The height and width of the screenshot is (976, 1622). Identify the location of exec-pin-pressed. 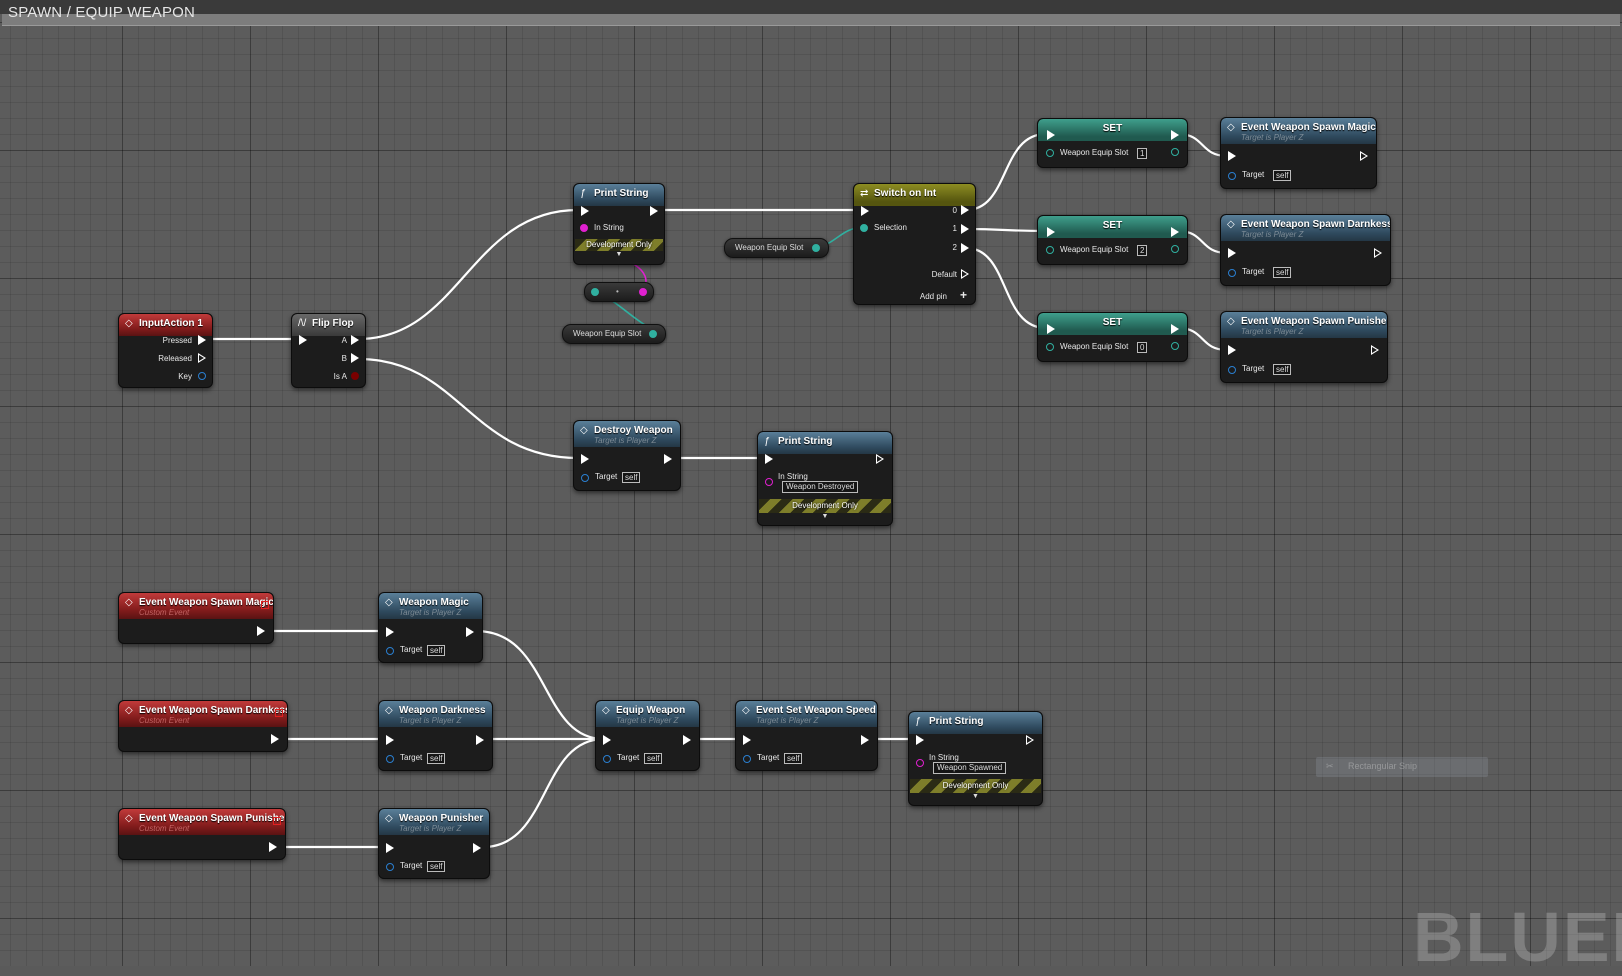
(202, 340).